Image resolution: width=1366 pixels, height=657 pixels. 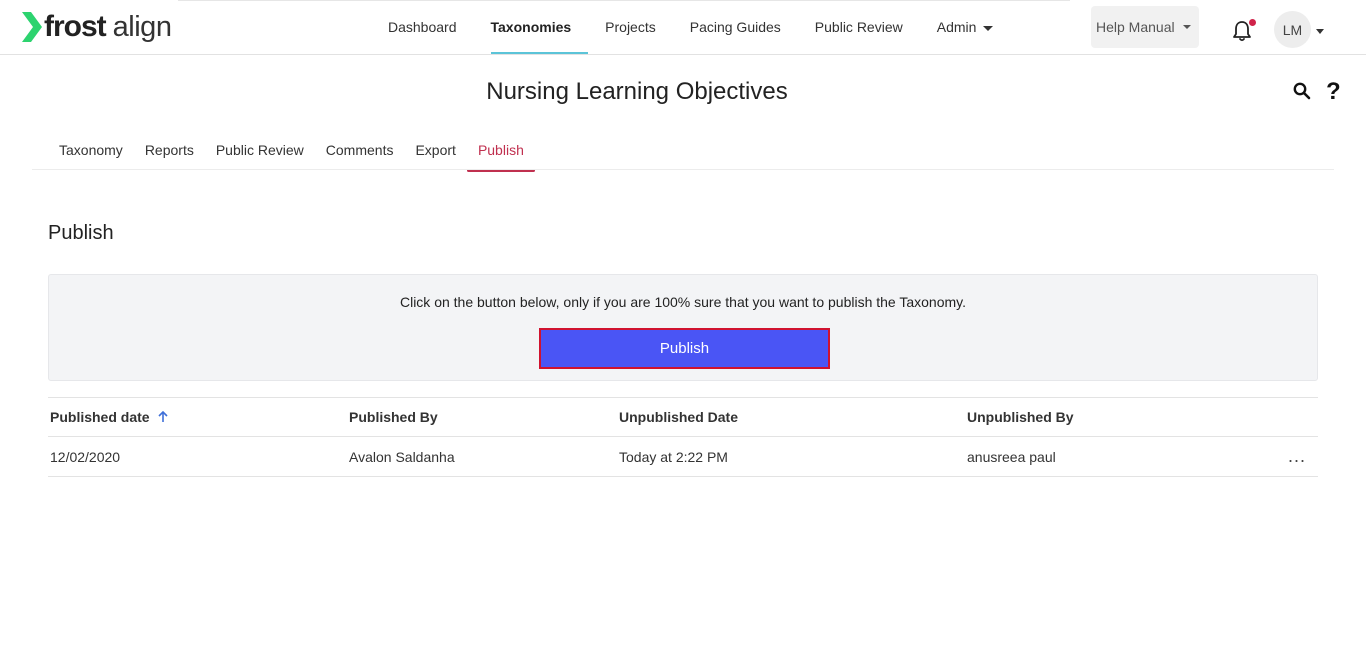 I want to click on tab-reports: Reports, so click(x=169, y=156).